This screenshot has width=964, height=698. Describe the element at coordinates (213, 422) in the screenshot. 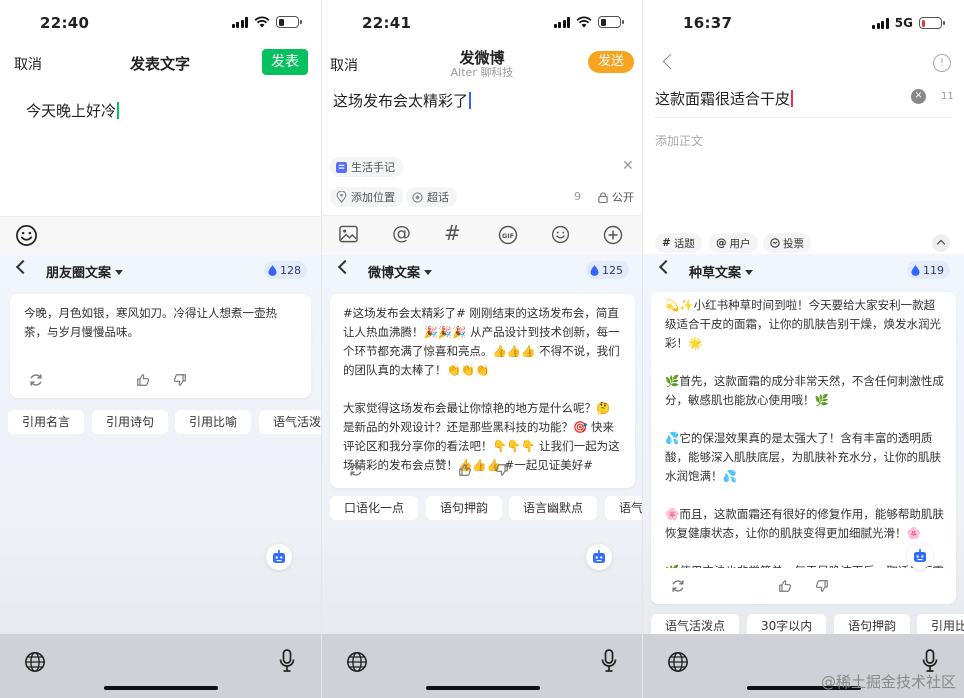

I see `chip-metaphor: 引用比喻` at that location.